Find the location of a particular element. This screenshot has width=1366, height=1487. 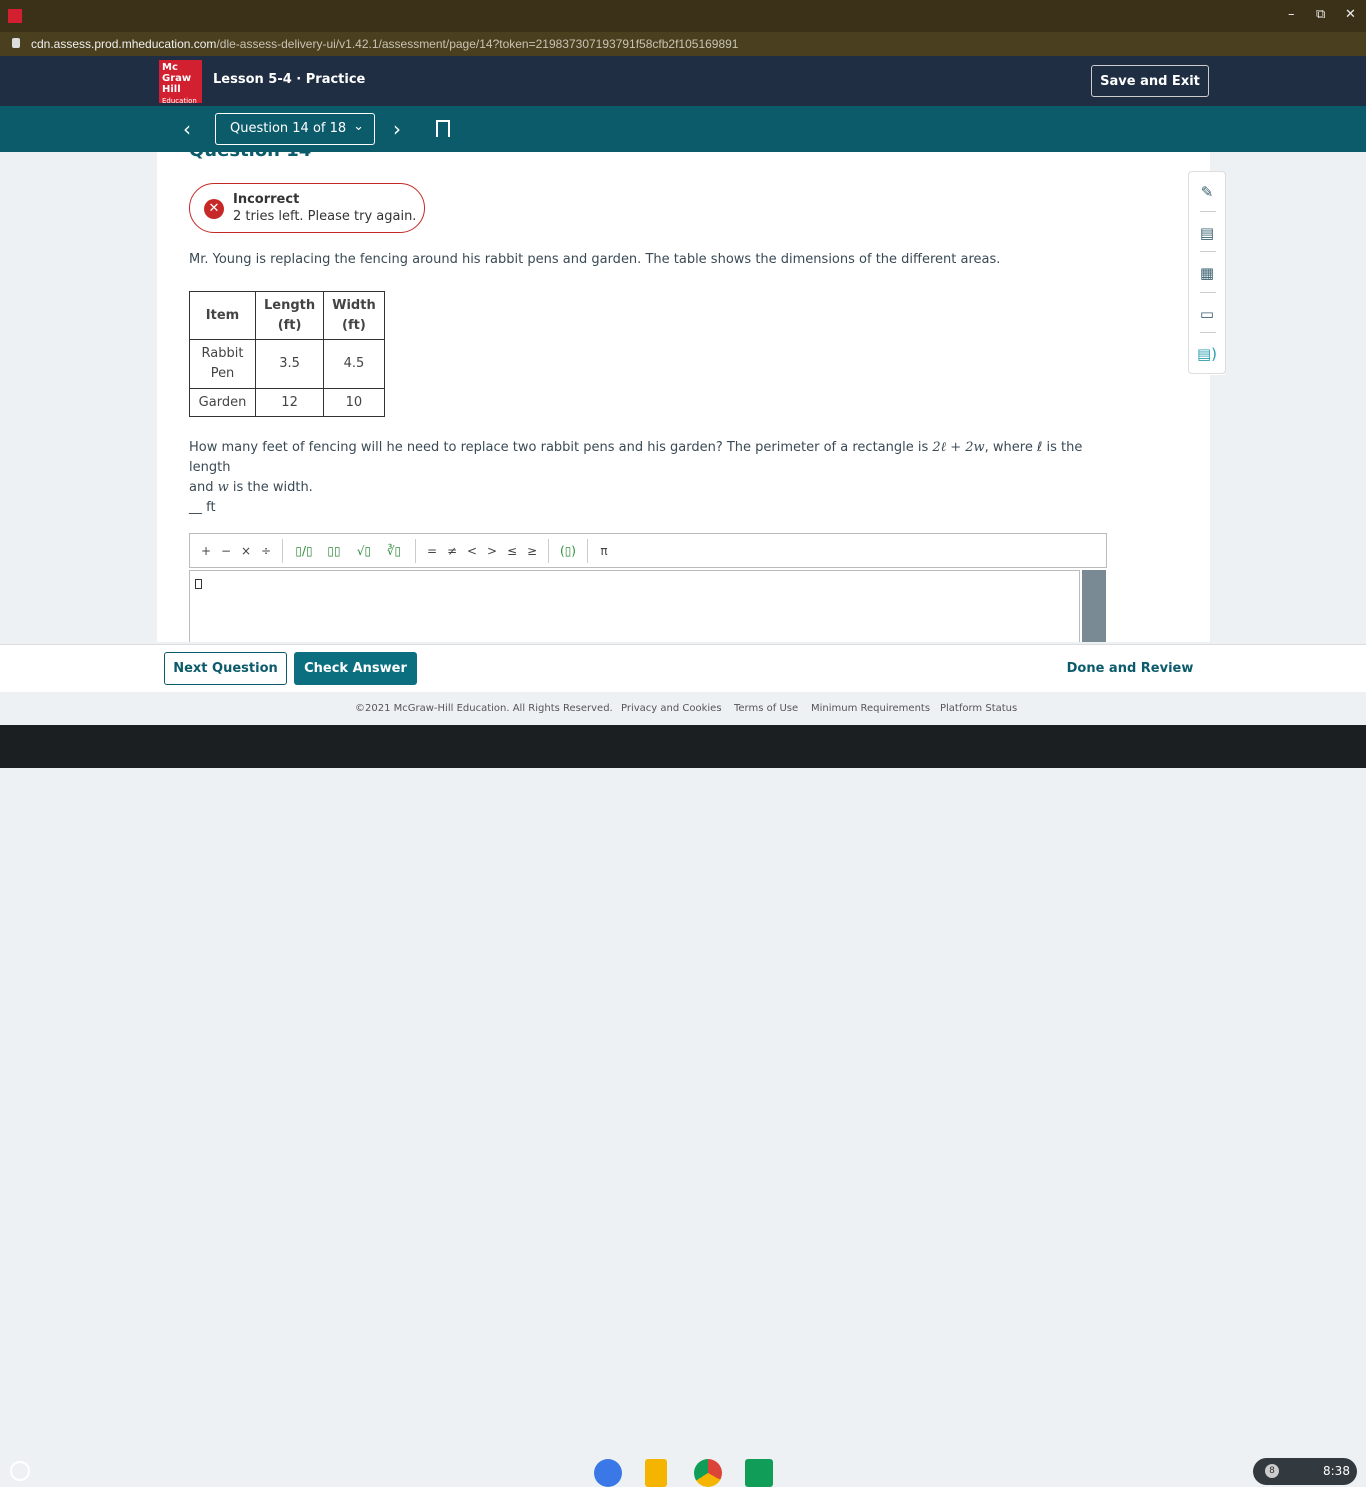

times-button: × is located at coordinates (246, 551).